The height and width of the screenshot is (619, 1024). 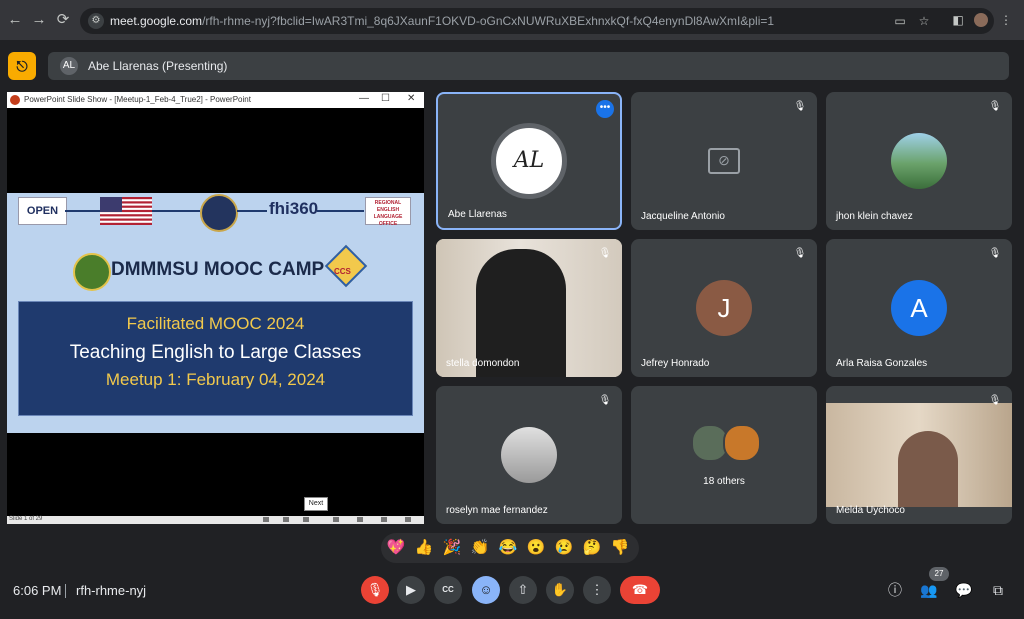 What do you see at coordinates (597, 590) in the screenshot?
I see `more-options-button: ⋮` at bounding box center [597, 590].